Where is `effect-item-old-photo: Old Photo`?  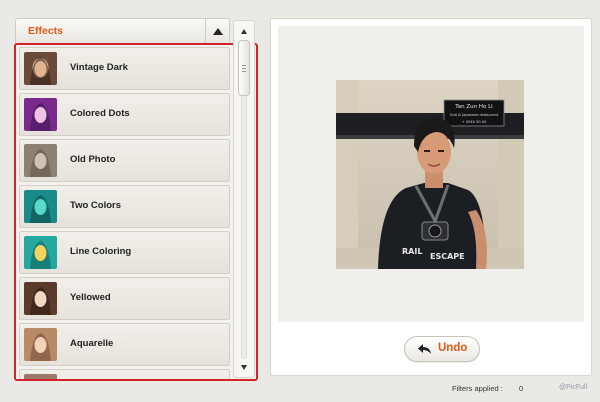
effect-item-old-photo: Old Photo is located at coordinates (124, 160).